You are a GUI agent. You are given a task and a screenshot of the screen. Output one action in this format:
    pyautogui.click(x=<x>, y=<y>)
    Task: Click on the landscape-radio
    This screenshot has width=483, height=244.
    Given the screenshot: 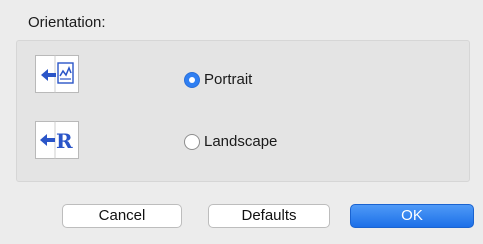 What is the action you would take?
    pyautogui.click(x=192, y=141)
    